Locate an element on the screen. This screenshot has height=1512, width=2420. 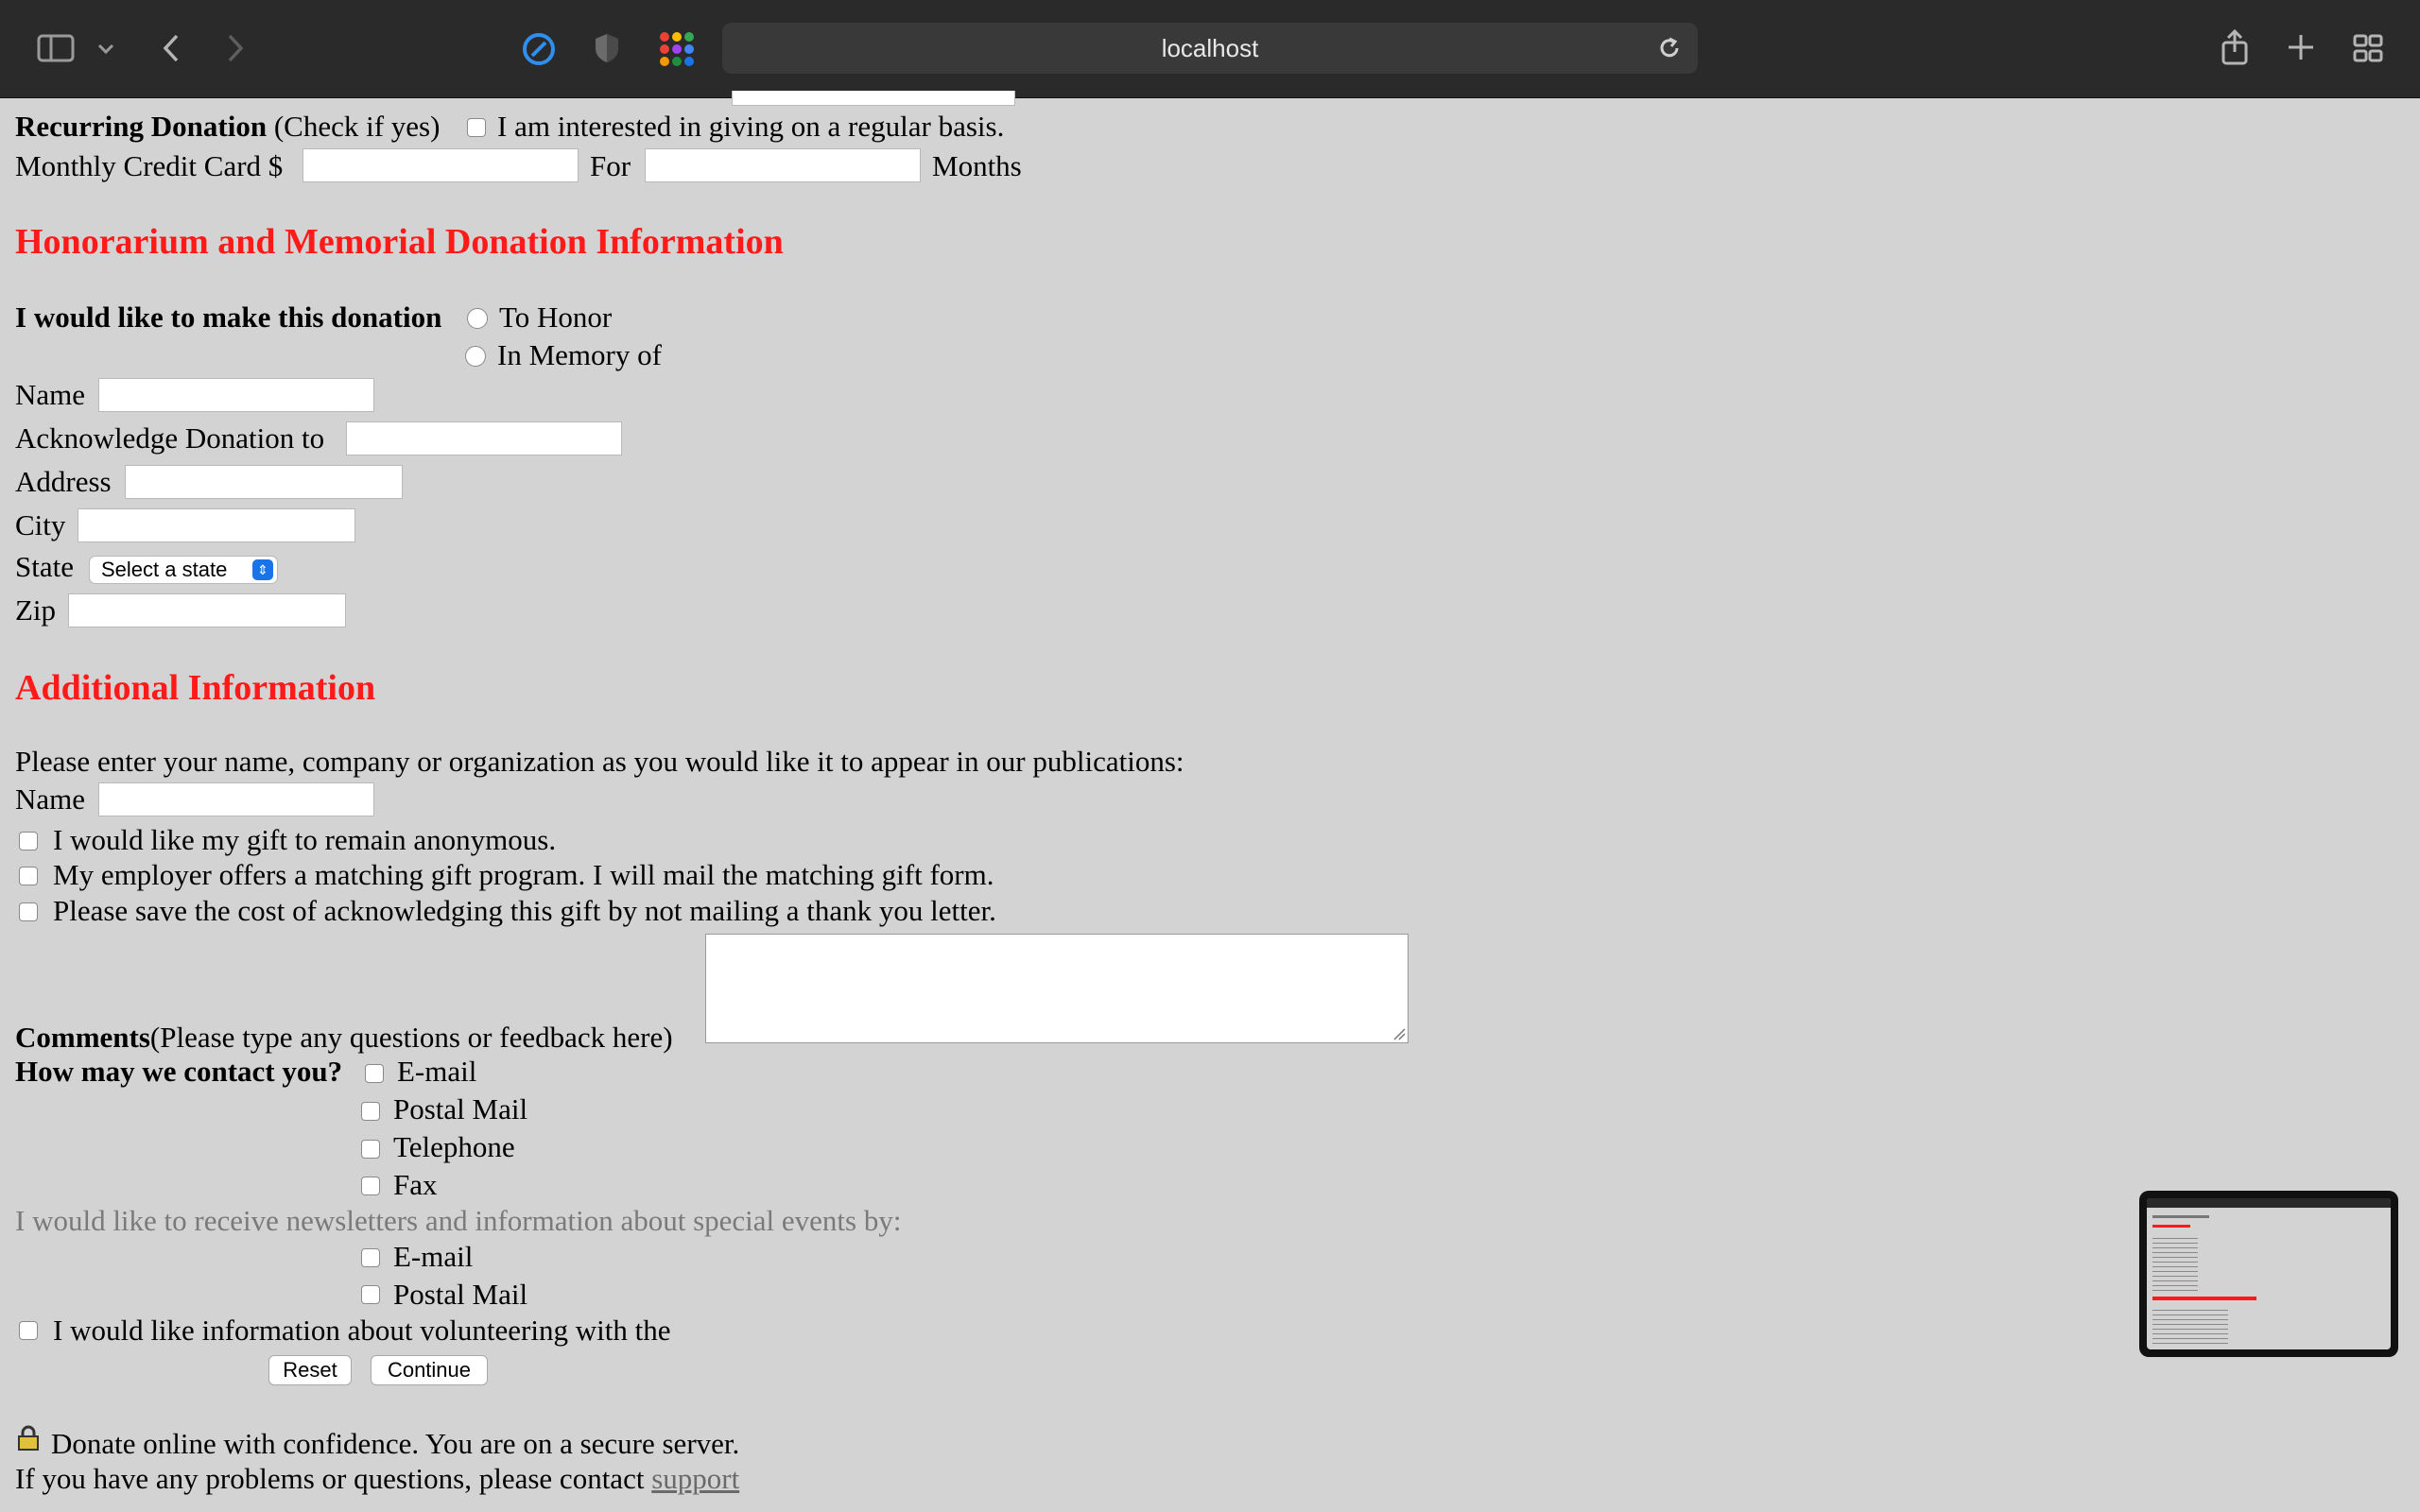
shield-icon is located at coordinates (607, 48).